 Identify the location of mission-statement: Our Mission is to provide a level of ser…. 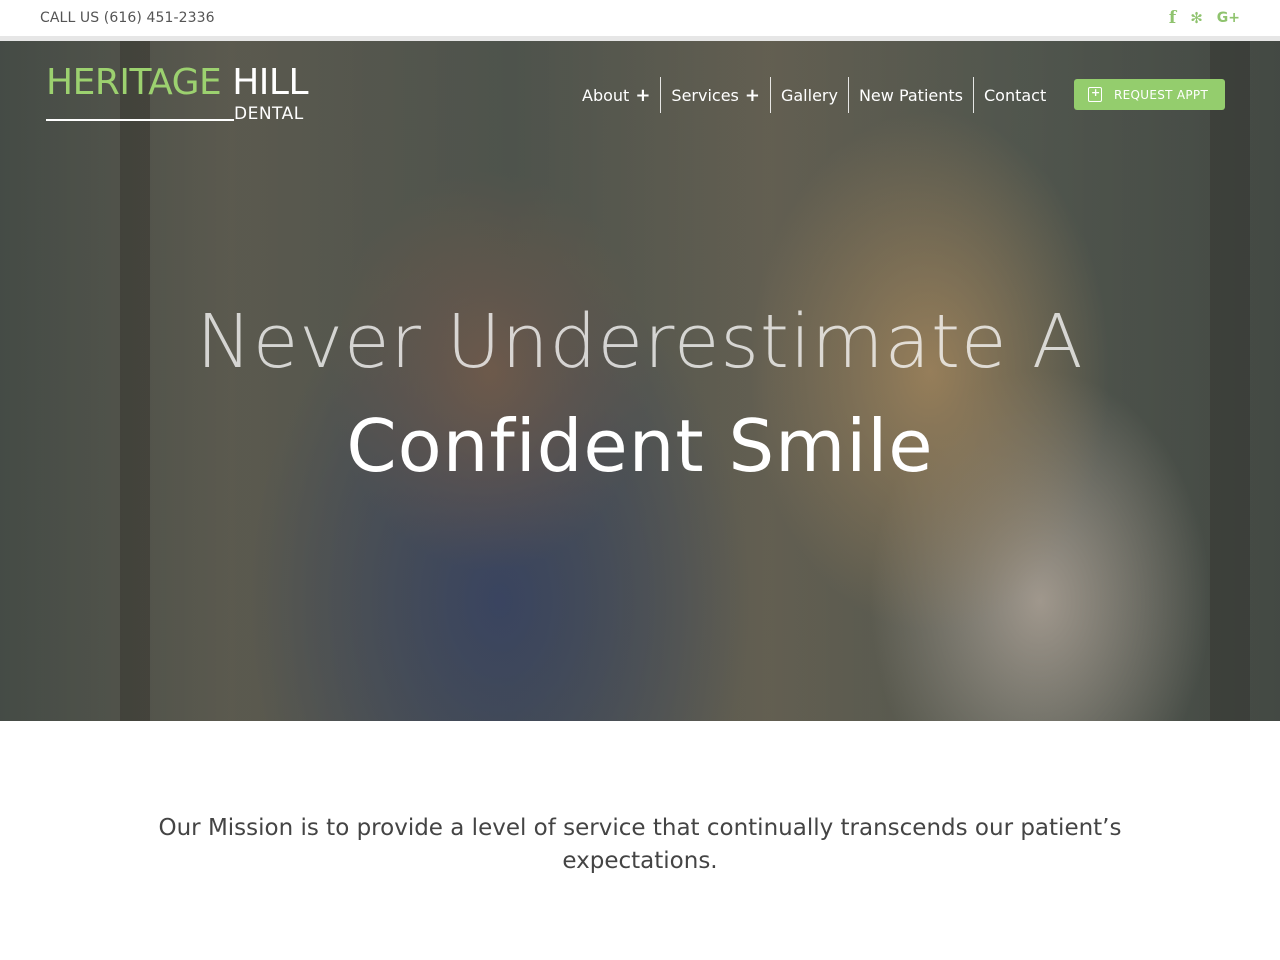
(640, 844).